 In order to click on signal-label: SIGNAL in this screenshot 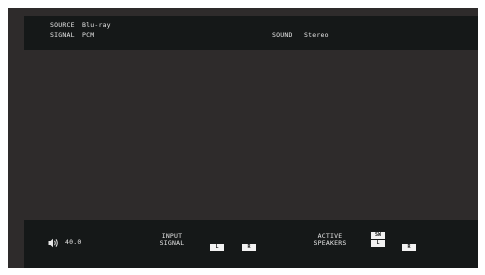, I will do `click(62, 35)`.